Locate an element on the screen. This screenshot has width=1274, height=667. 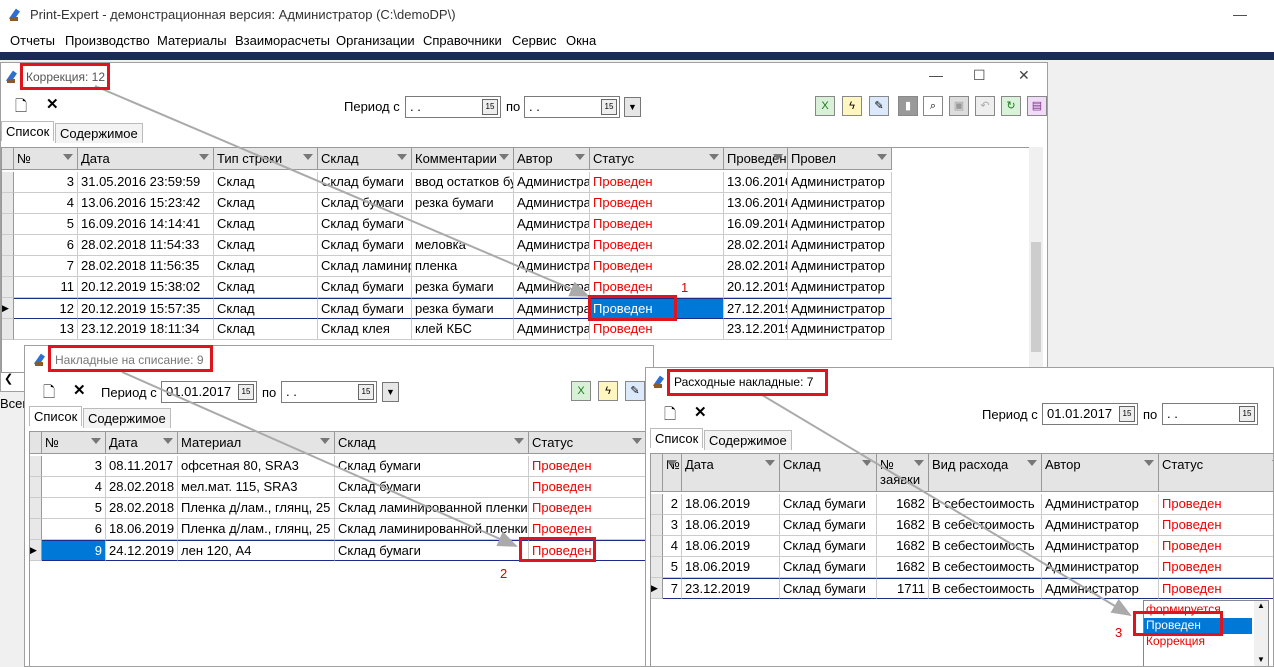
annotation-label-2: 2 is located at coordinates (504, 573).